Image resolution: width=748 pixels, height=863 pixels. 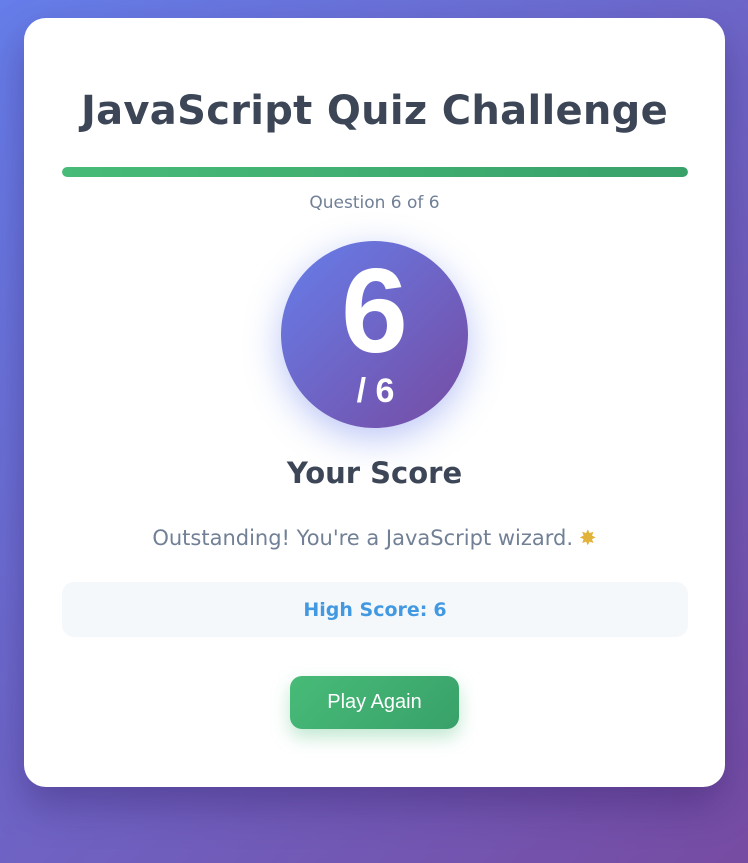 I want to click on question-counter: Question 6 of 6, so click(x=374, y=203).